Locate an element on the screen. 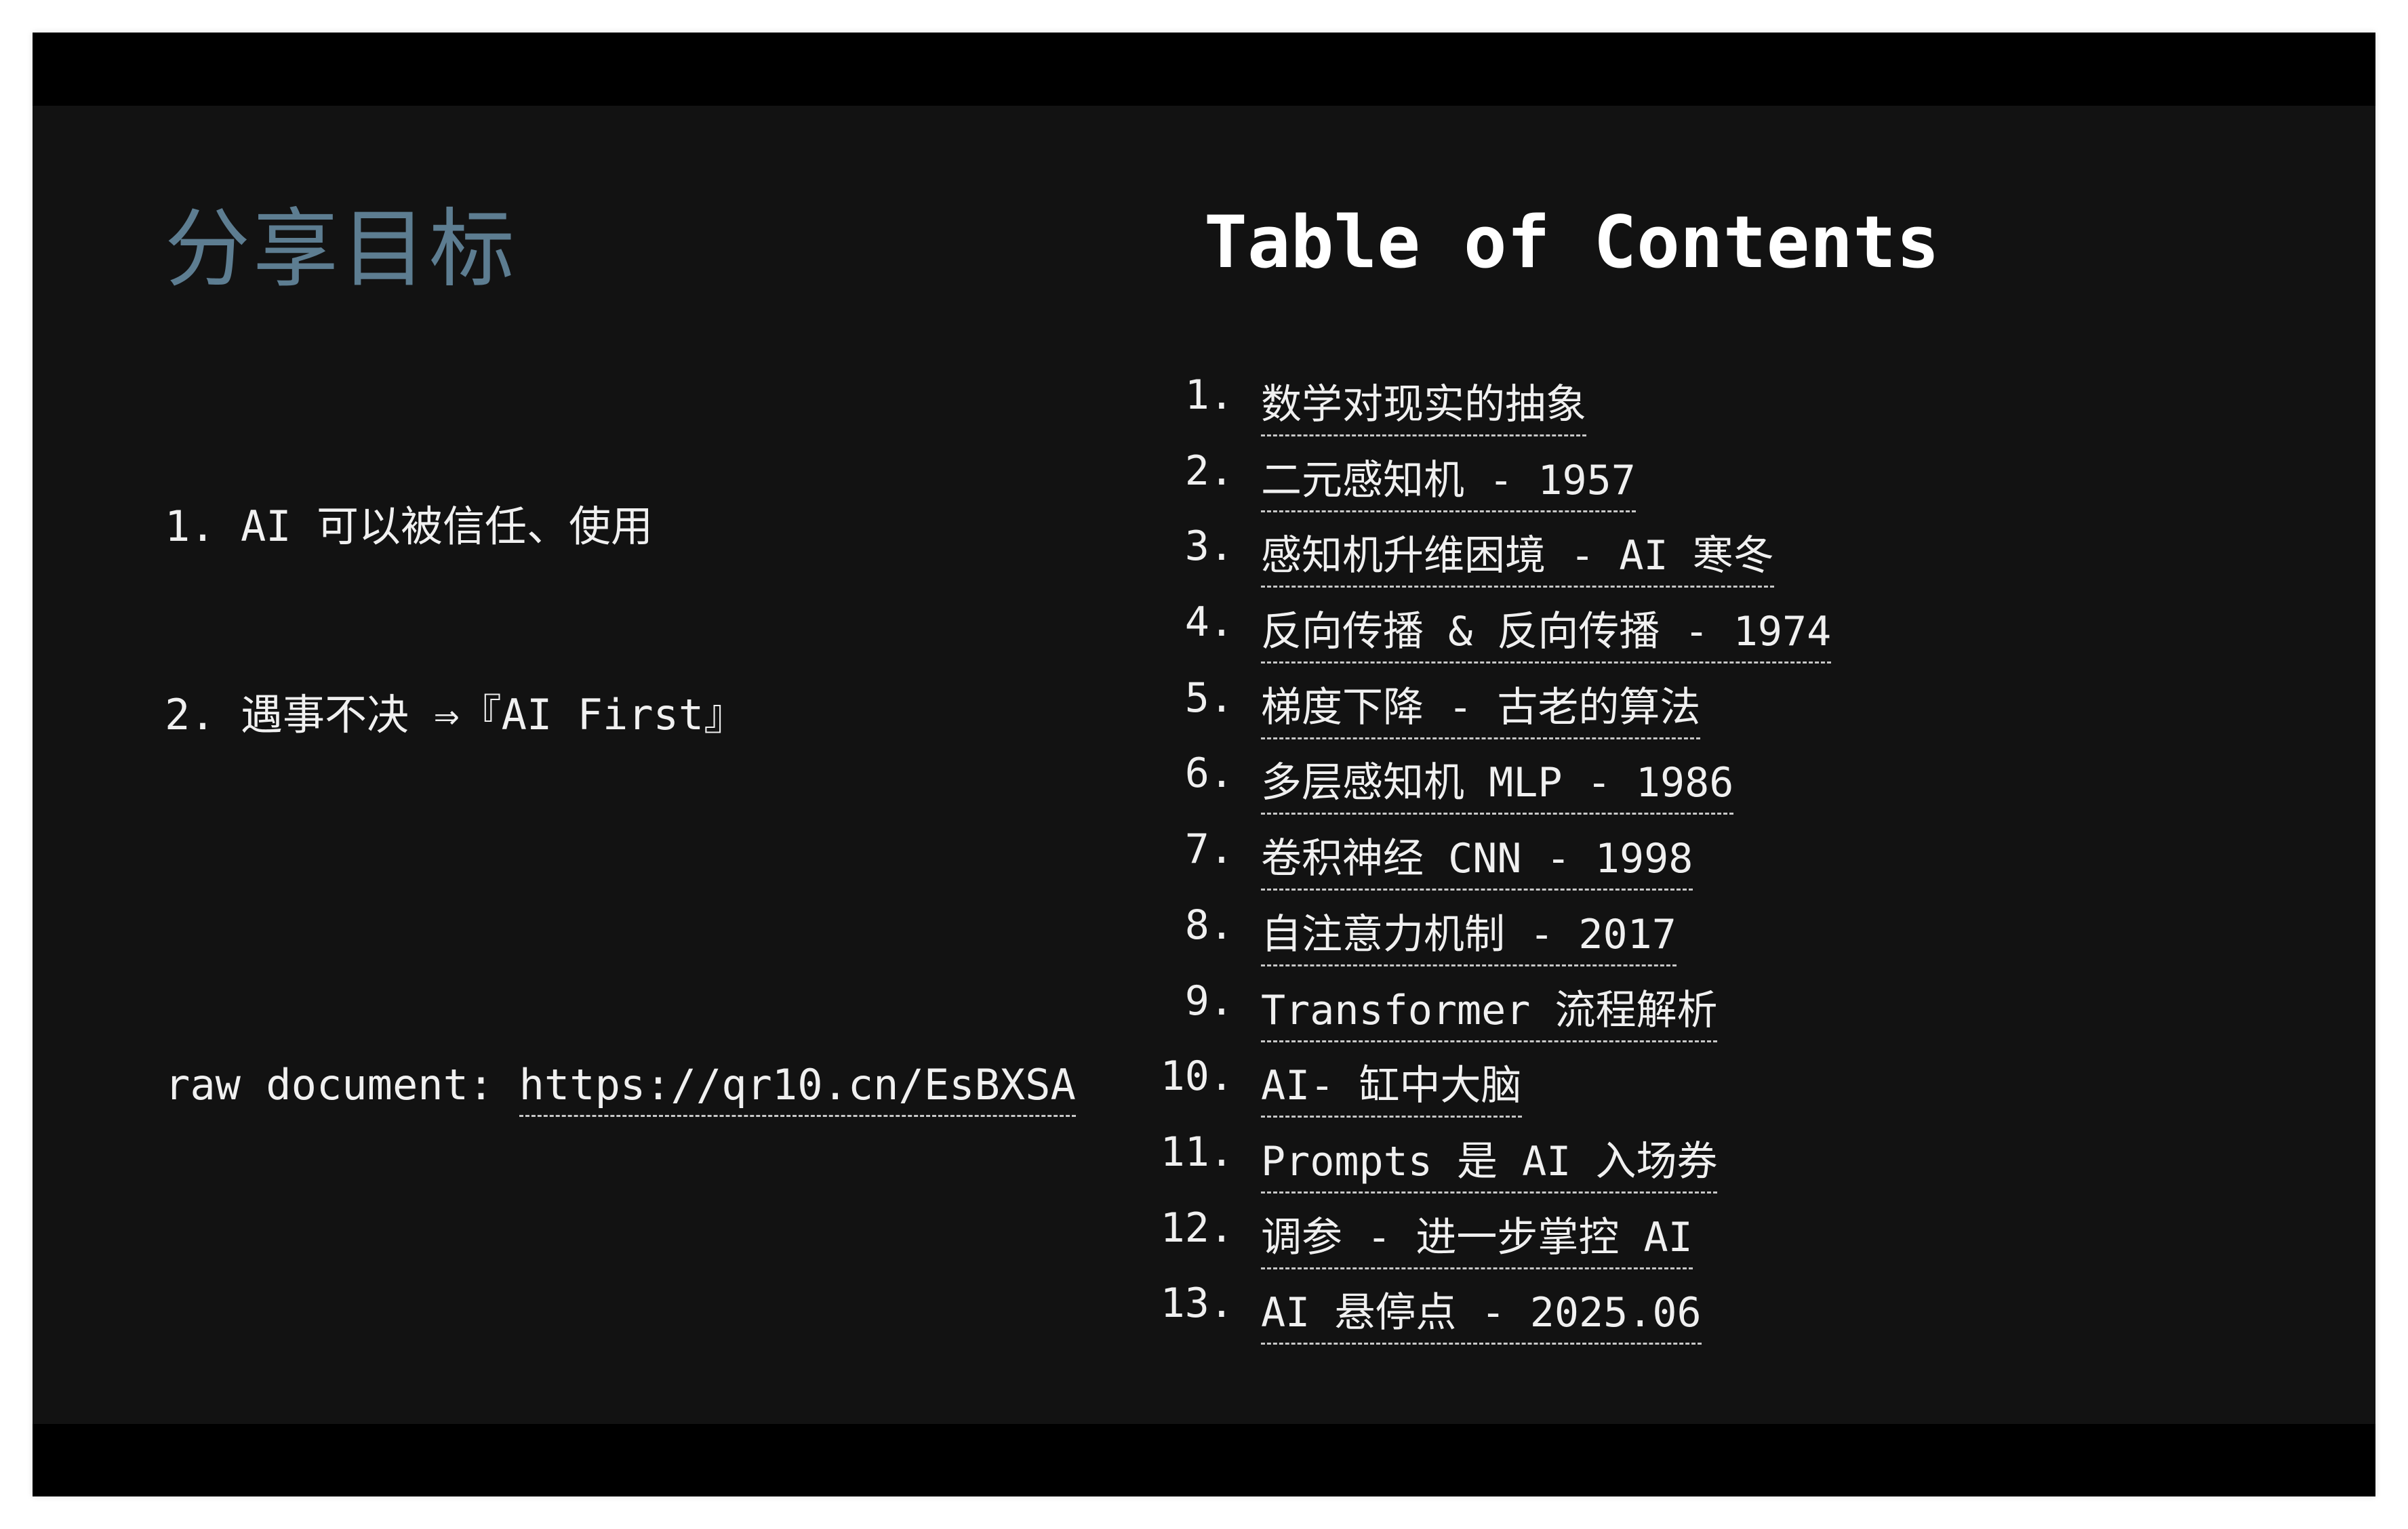  toc-item: 2. 二元感知机 - 1957 is located at coordinates (1686, 485).